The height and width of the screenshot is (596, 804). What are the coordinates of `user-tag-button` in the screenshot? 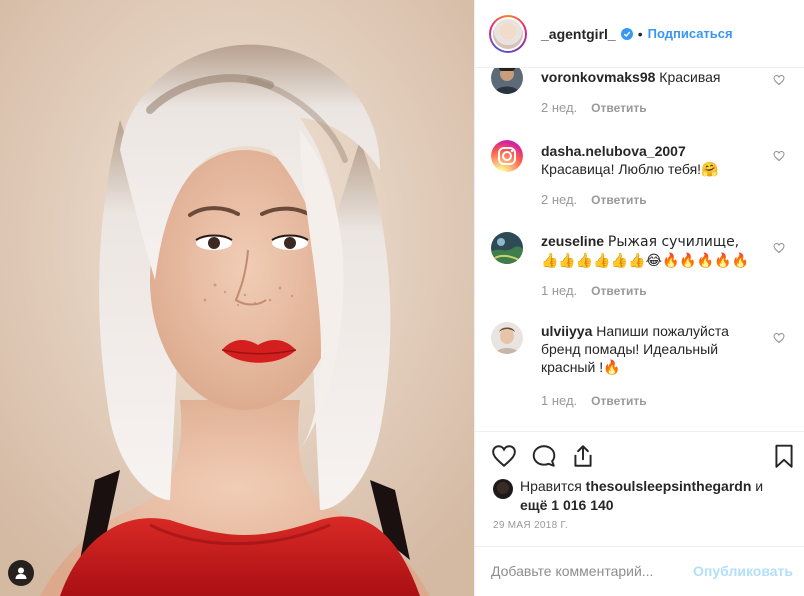 It's located at (21, 573).